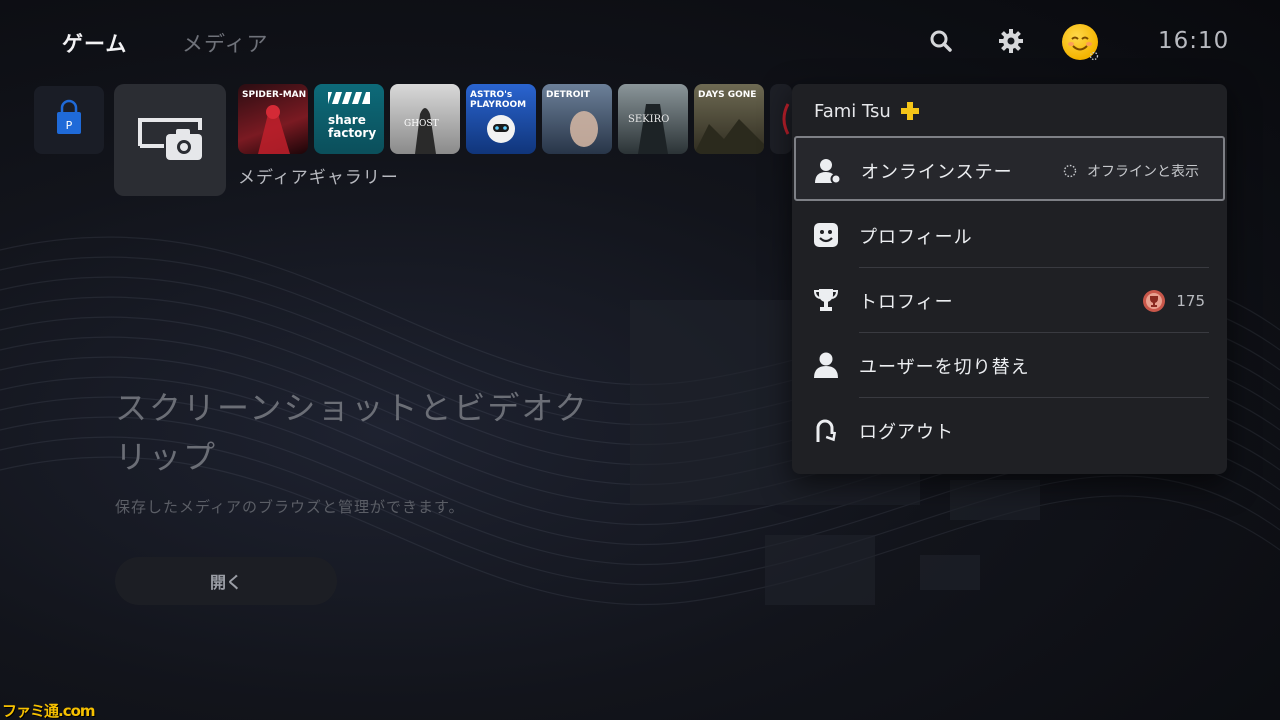 The image size is (1280, 720). I want to click on tab-media: メディア, so click(225, 43).